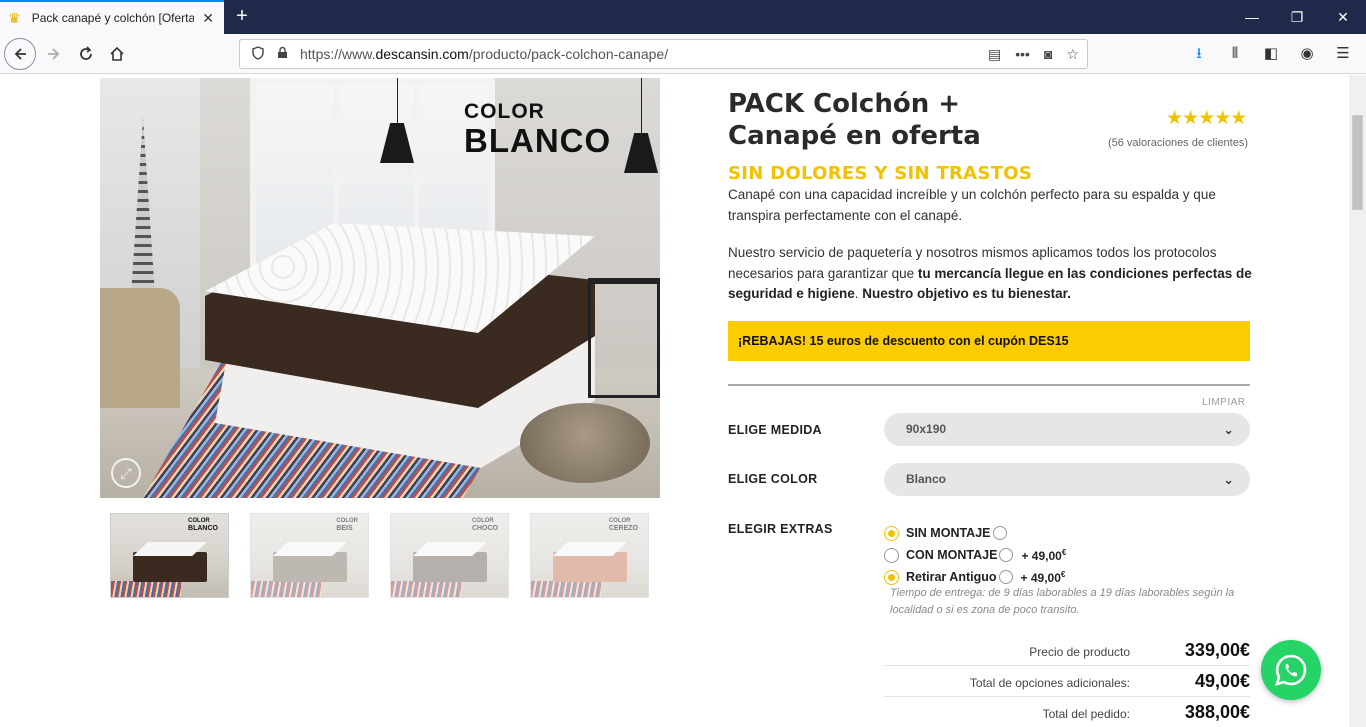 The image size is (1366, 727). I want to click on whatsapp-chat-button, so click(1291, 670).